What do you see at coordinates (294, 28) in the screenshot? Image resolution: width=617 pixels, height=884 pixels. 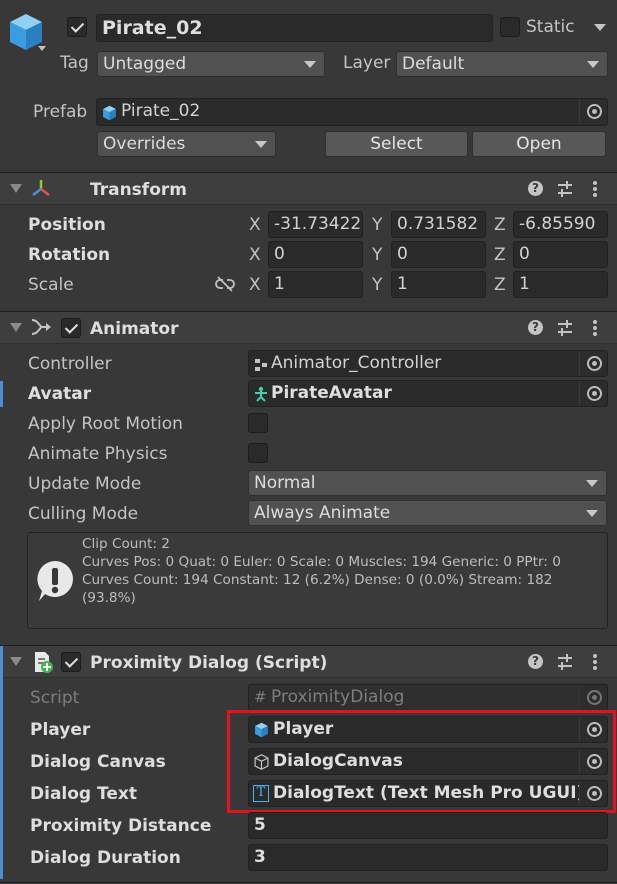 I see `object-name-field: Pirate_02` at bounding box center [294, 28].